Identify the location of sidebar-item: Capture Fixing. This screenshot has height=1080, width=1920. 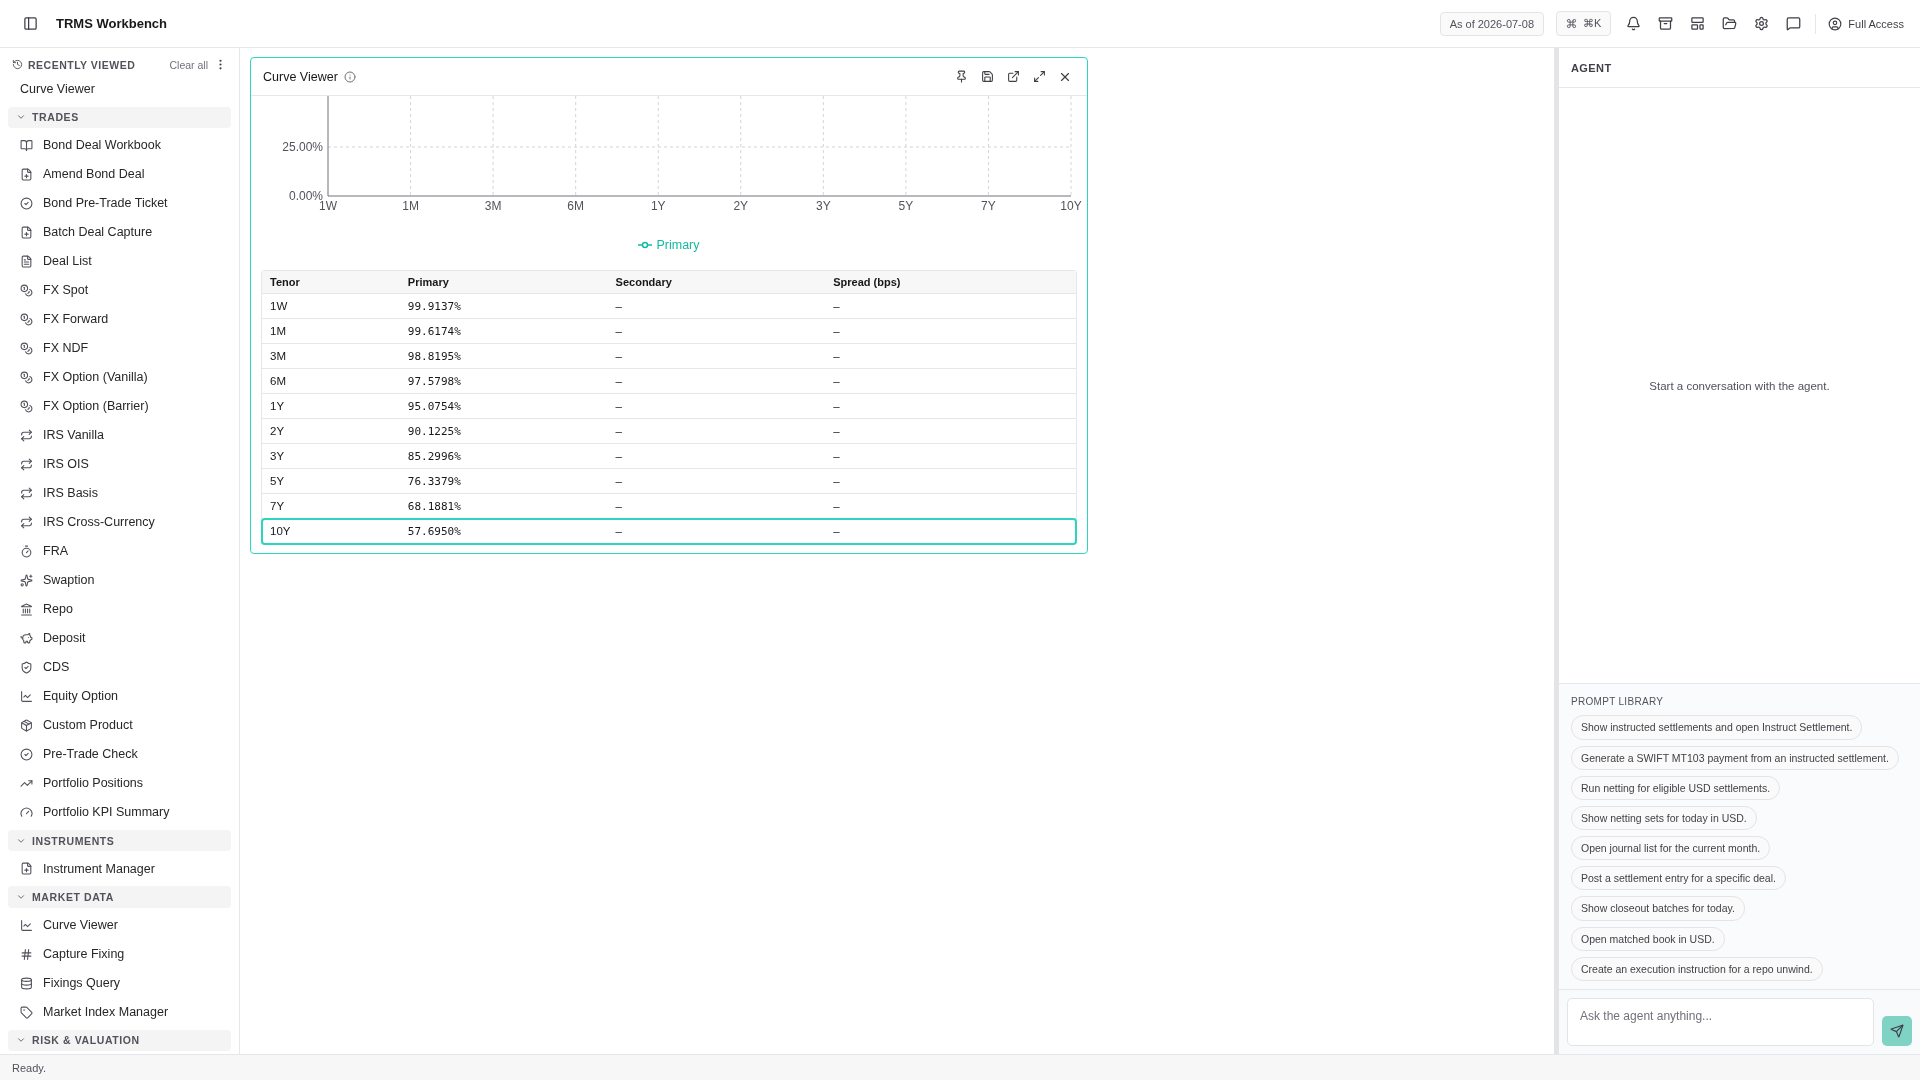
(119, 954).